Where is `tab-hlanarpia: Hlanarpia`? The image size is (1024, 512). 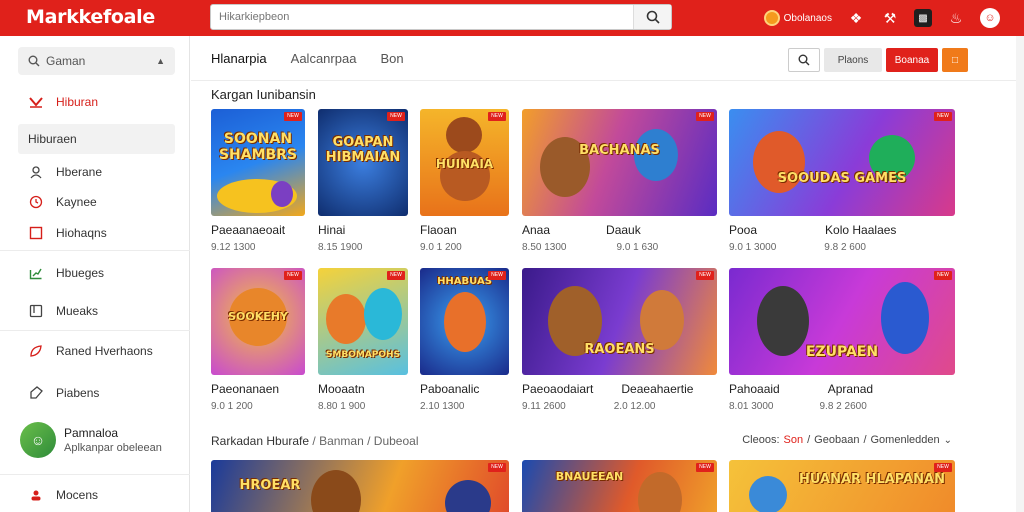 tab-hlanarpia: Hlanarpia is located at coordinates (239, 58).